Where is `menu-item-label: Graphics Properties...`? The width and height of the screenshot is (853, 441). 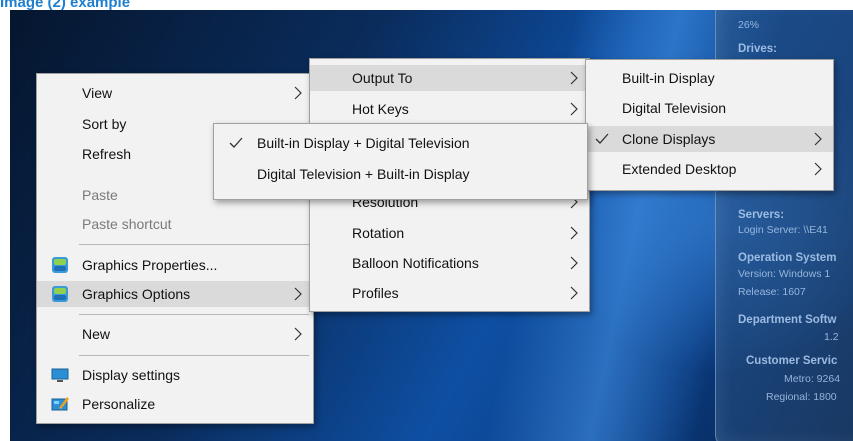 menu-item-label: Graphics Properties... is located at coordinates (150, 265).